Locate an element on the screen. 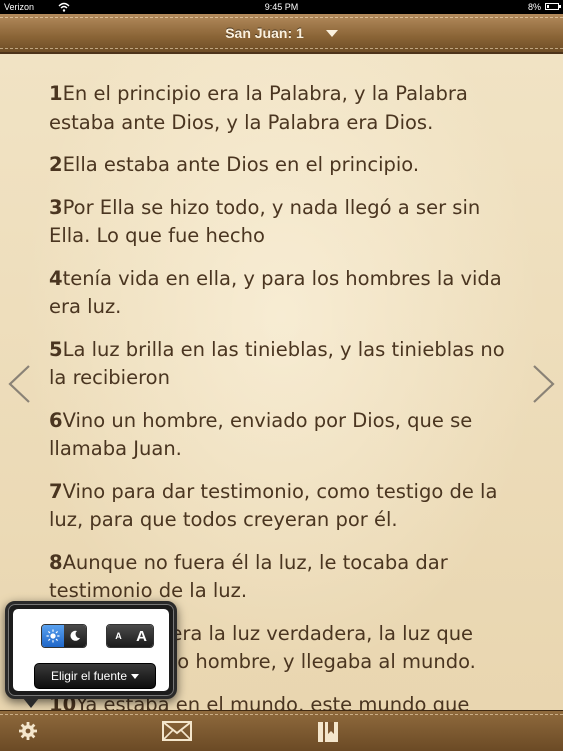 Image resolution: width=563 pixels, height=751 pixels. dropdown-arrow-icon is located at coordinates (135, 676).